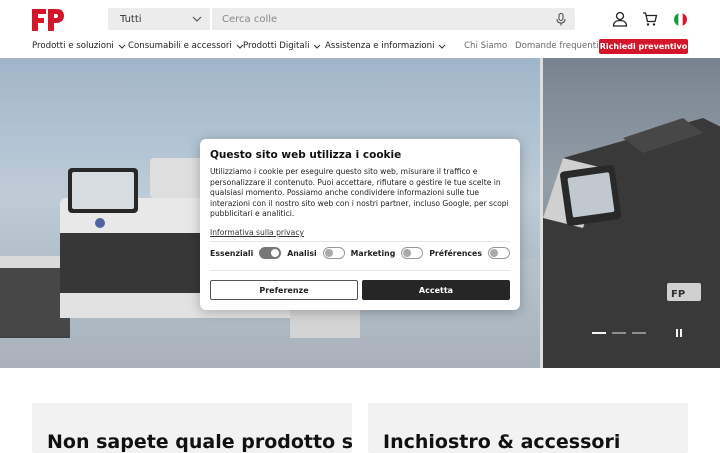 The image size is (720, 453). I want to click on nav-item-label: Consumabili e accessori, so click(180, 46).